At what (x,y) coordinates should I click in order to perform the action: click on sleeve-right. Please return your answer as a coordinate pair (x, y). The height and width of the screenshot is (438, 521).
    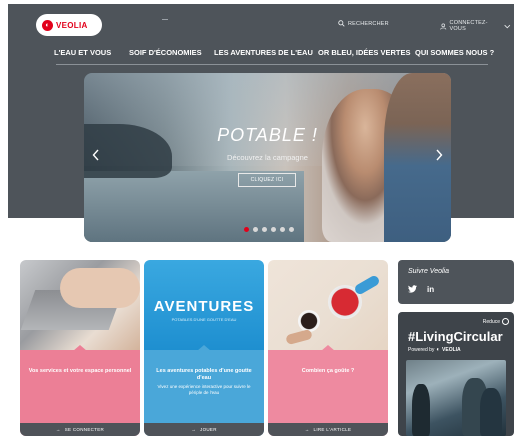
    Looking at the image, I should click on (367, 285).